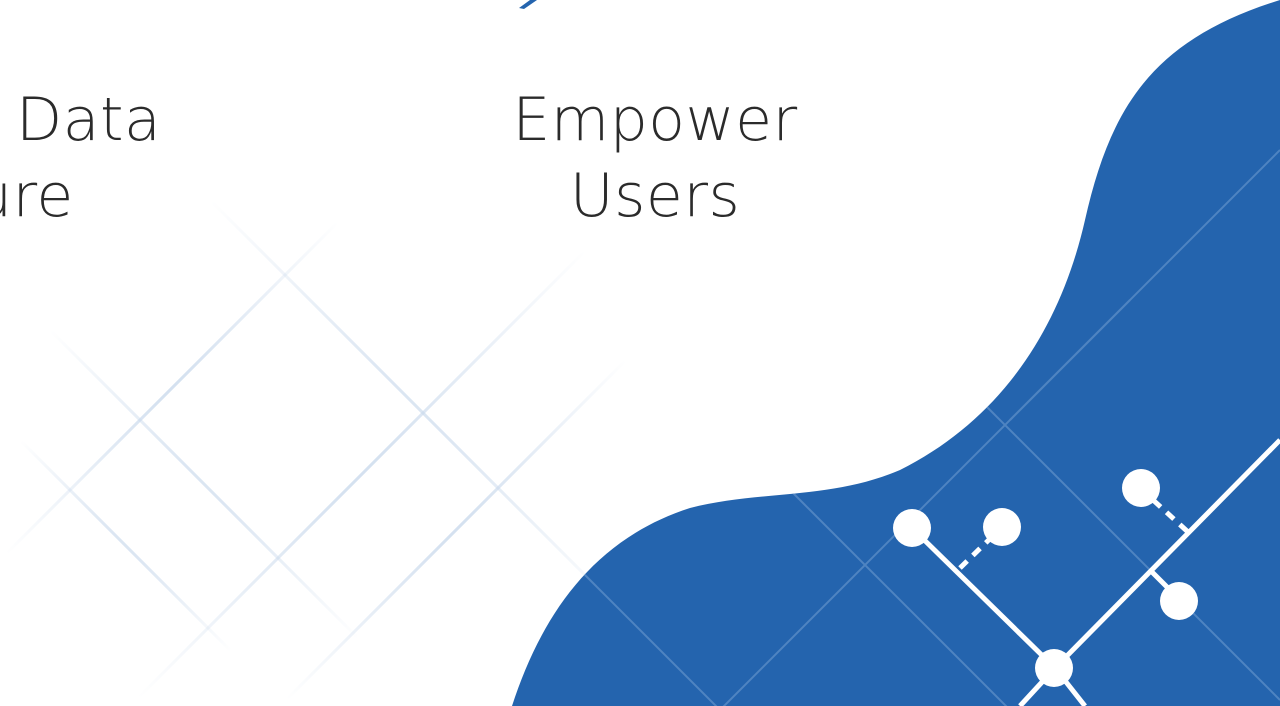 Image resolution: width=1280 pixels, height=706 pixels. Describe the element at coordinates (655, 158) in the screenshot. I see `center-heading: Empower Users` at that location.